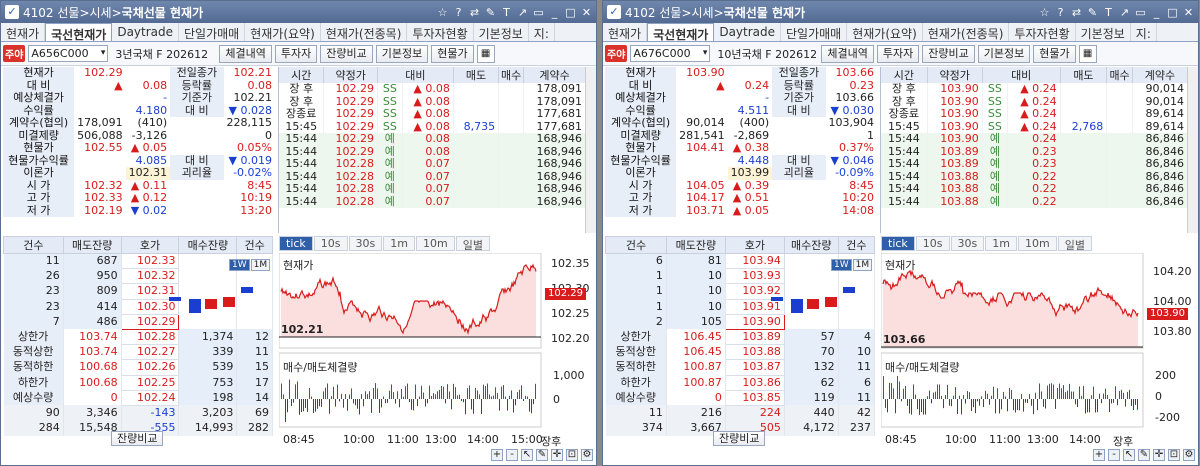 Image resolution: width=1200 pixels, height=466 pixels. Describe the element at coordinates (490, 12) in the screenshot. I see `tool-icon: ✎` at that location.